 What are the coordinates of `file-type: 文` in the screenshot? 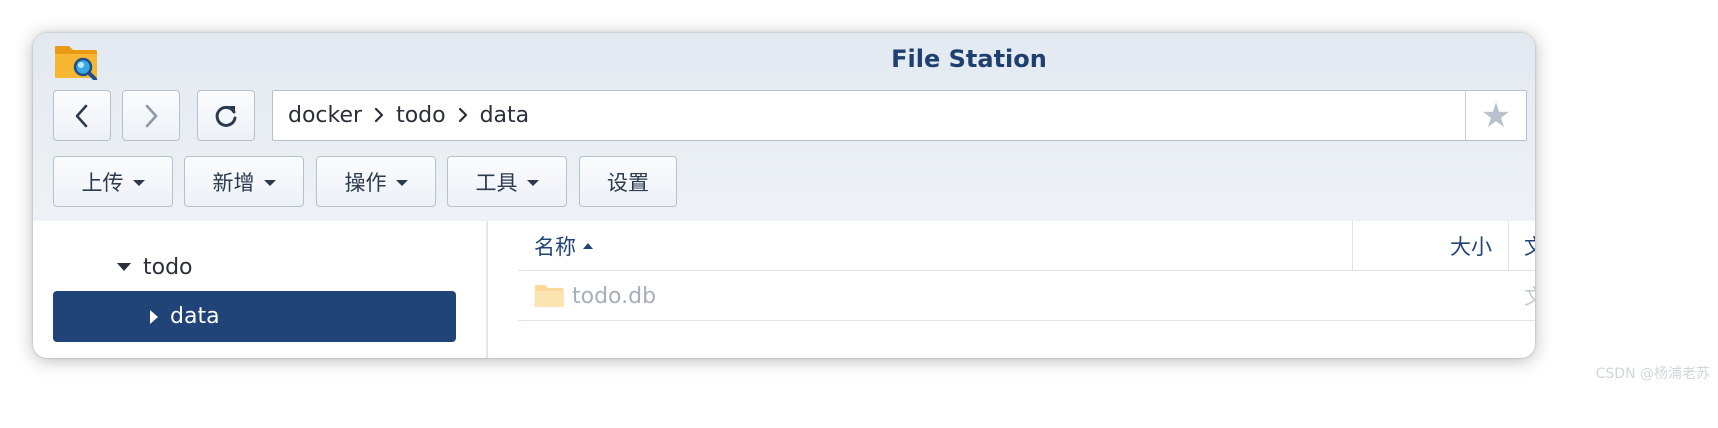 It's located at (1529, 297).